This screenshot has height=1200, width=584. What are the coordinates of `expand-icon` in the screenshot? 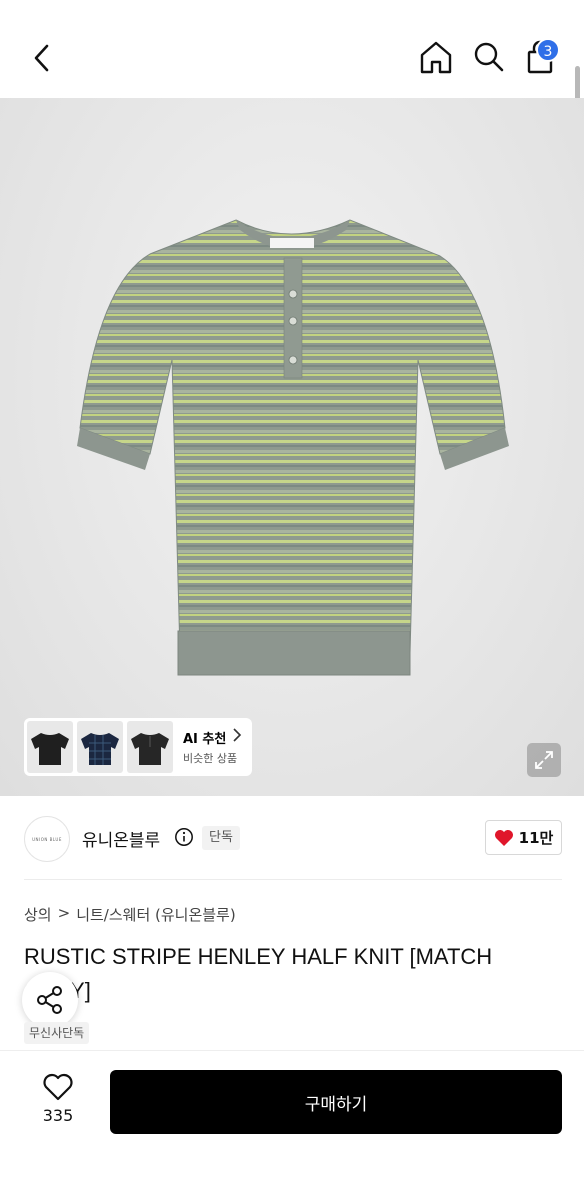 It's located at (544, 760).